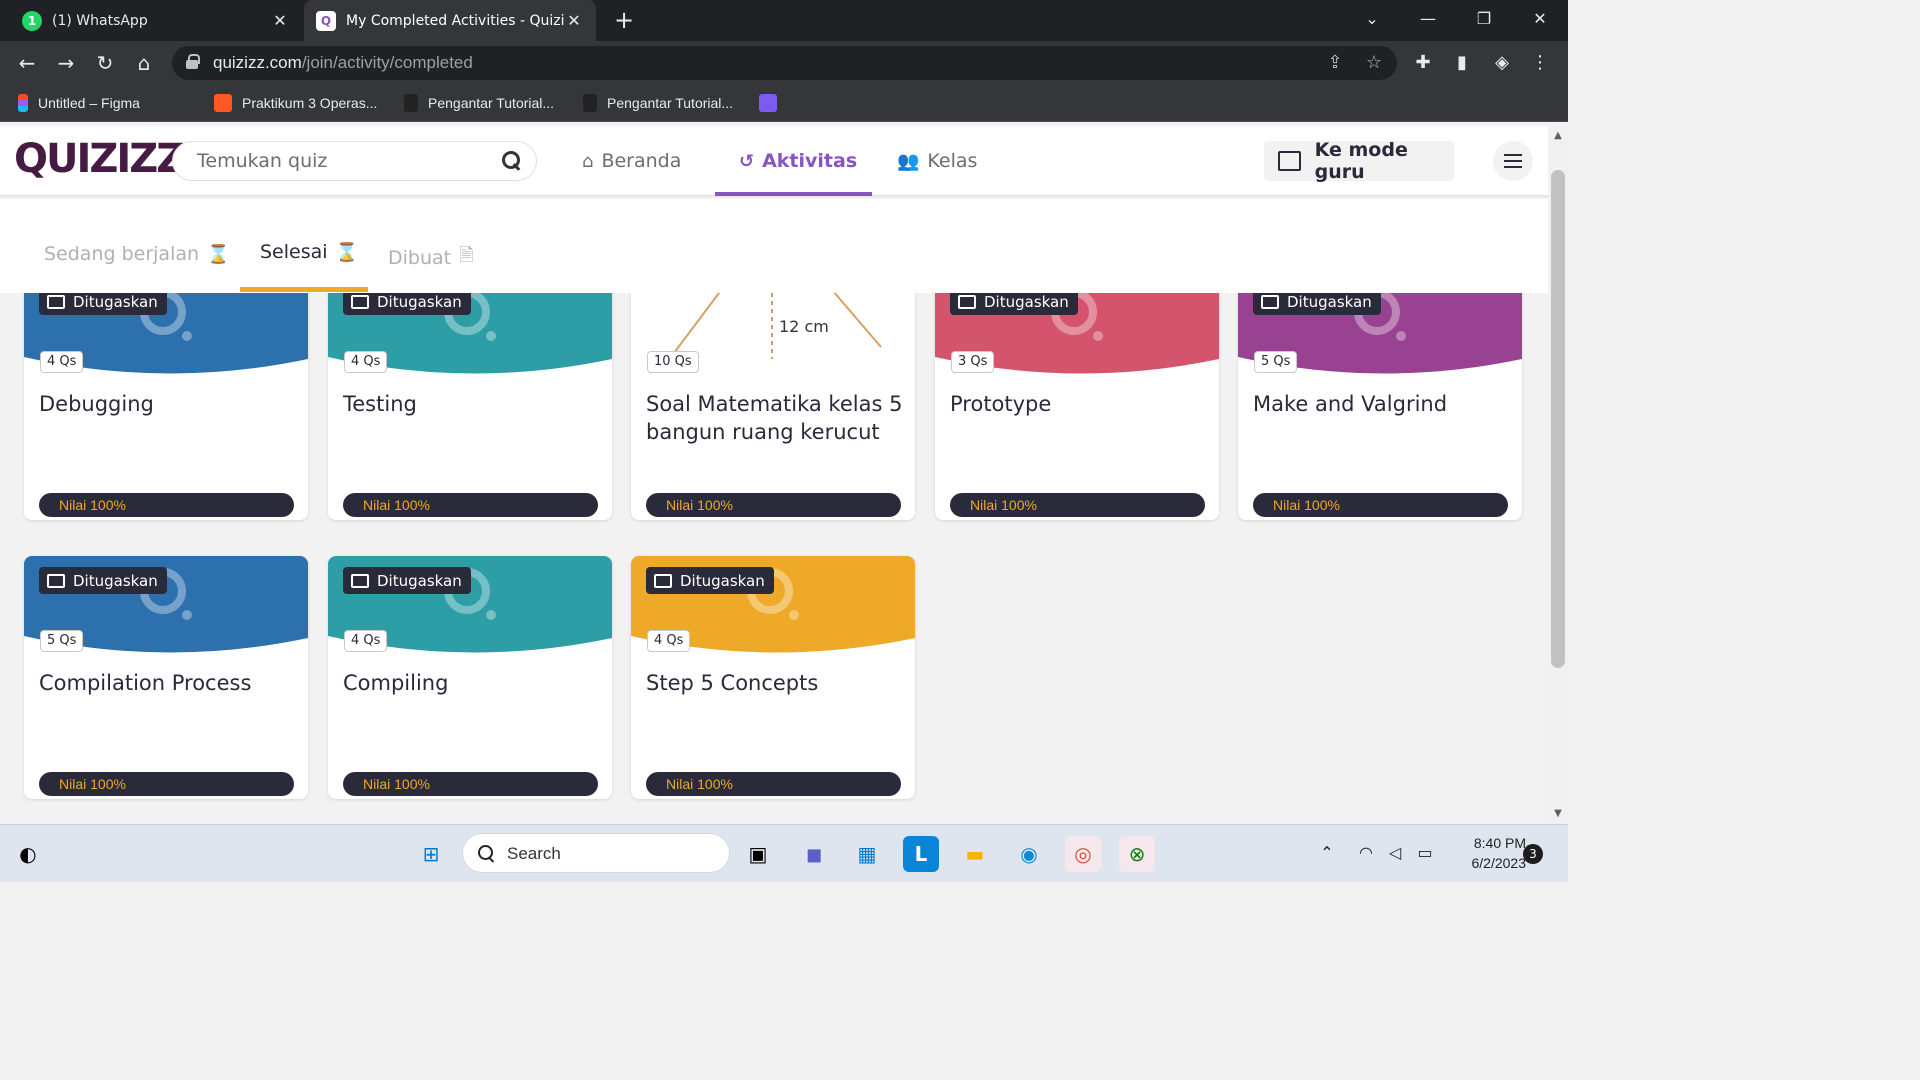 This screenshot has height=1080, width=1920. Describe the element at coordinates (1540, 63) in the screenshot. I see `more-menu-icon: ⋮` at that location.